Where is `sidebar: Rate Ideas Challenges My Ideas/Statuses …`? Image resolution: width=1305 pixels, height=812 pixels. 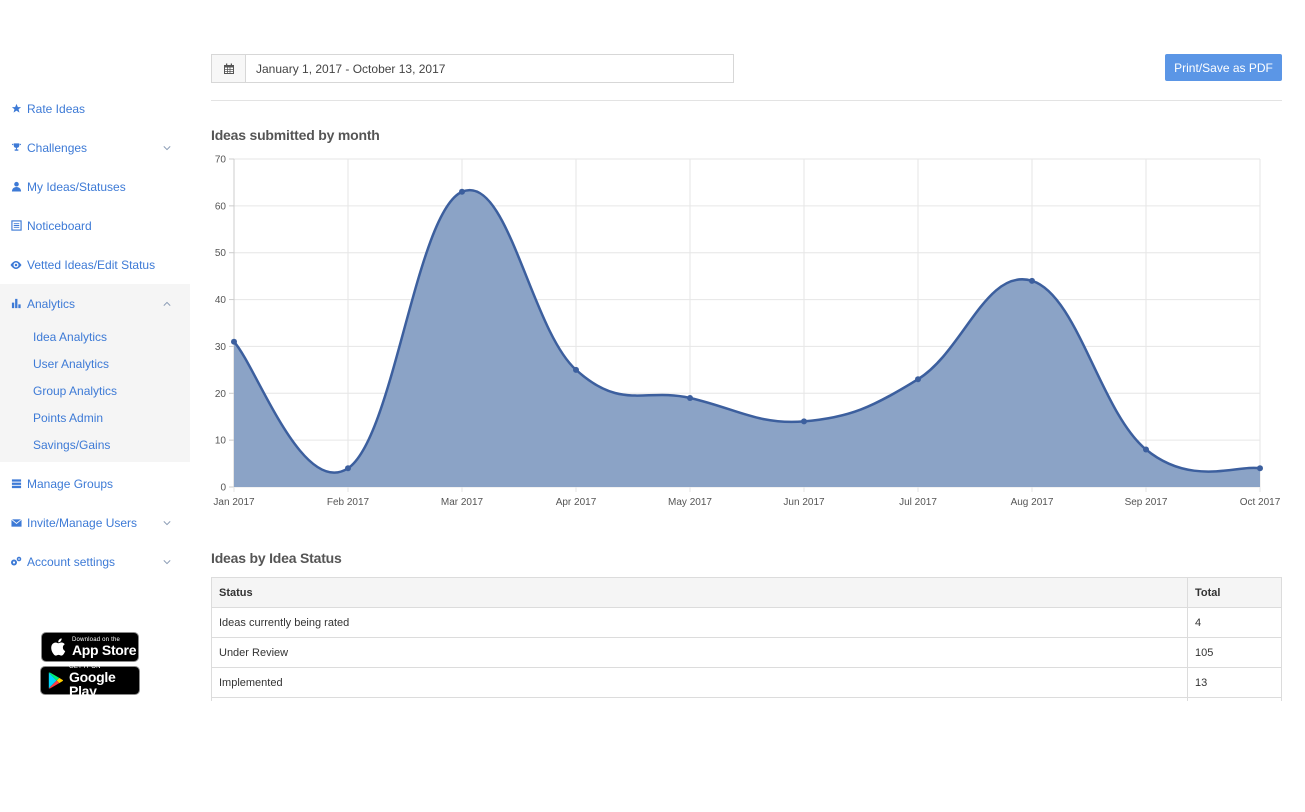
sidebar: Rate Ideas Challenges My Ideas/Statuses … is located at coordinates (95, 335).